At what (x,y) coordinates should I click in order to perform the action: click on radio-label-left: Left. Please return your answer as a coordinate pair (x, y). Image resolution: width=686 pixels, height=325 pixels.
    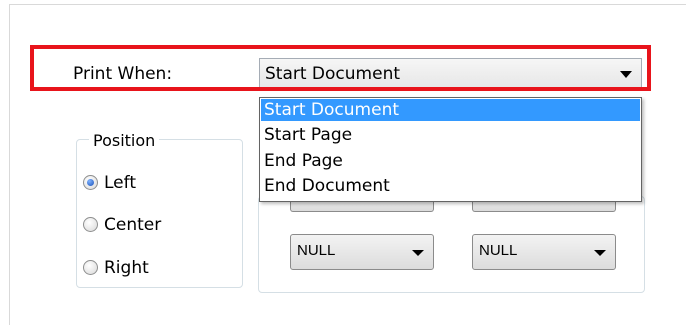
    Looking at the image, I should click on (120, 183).